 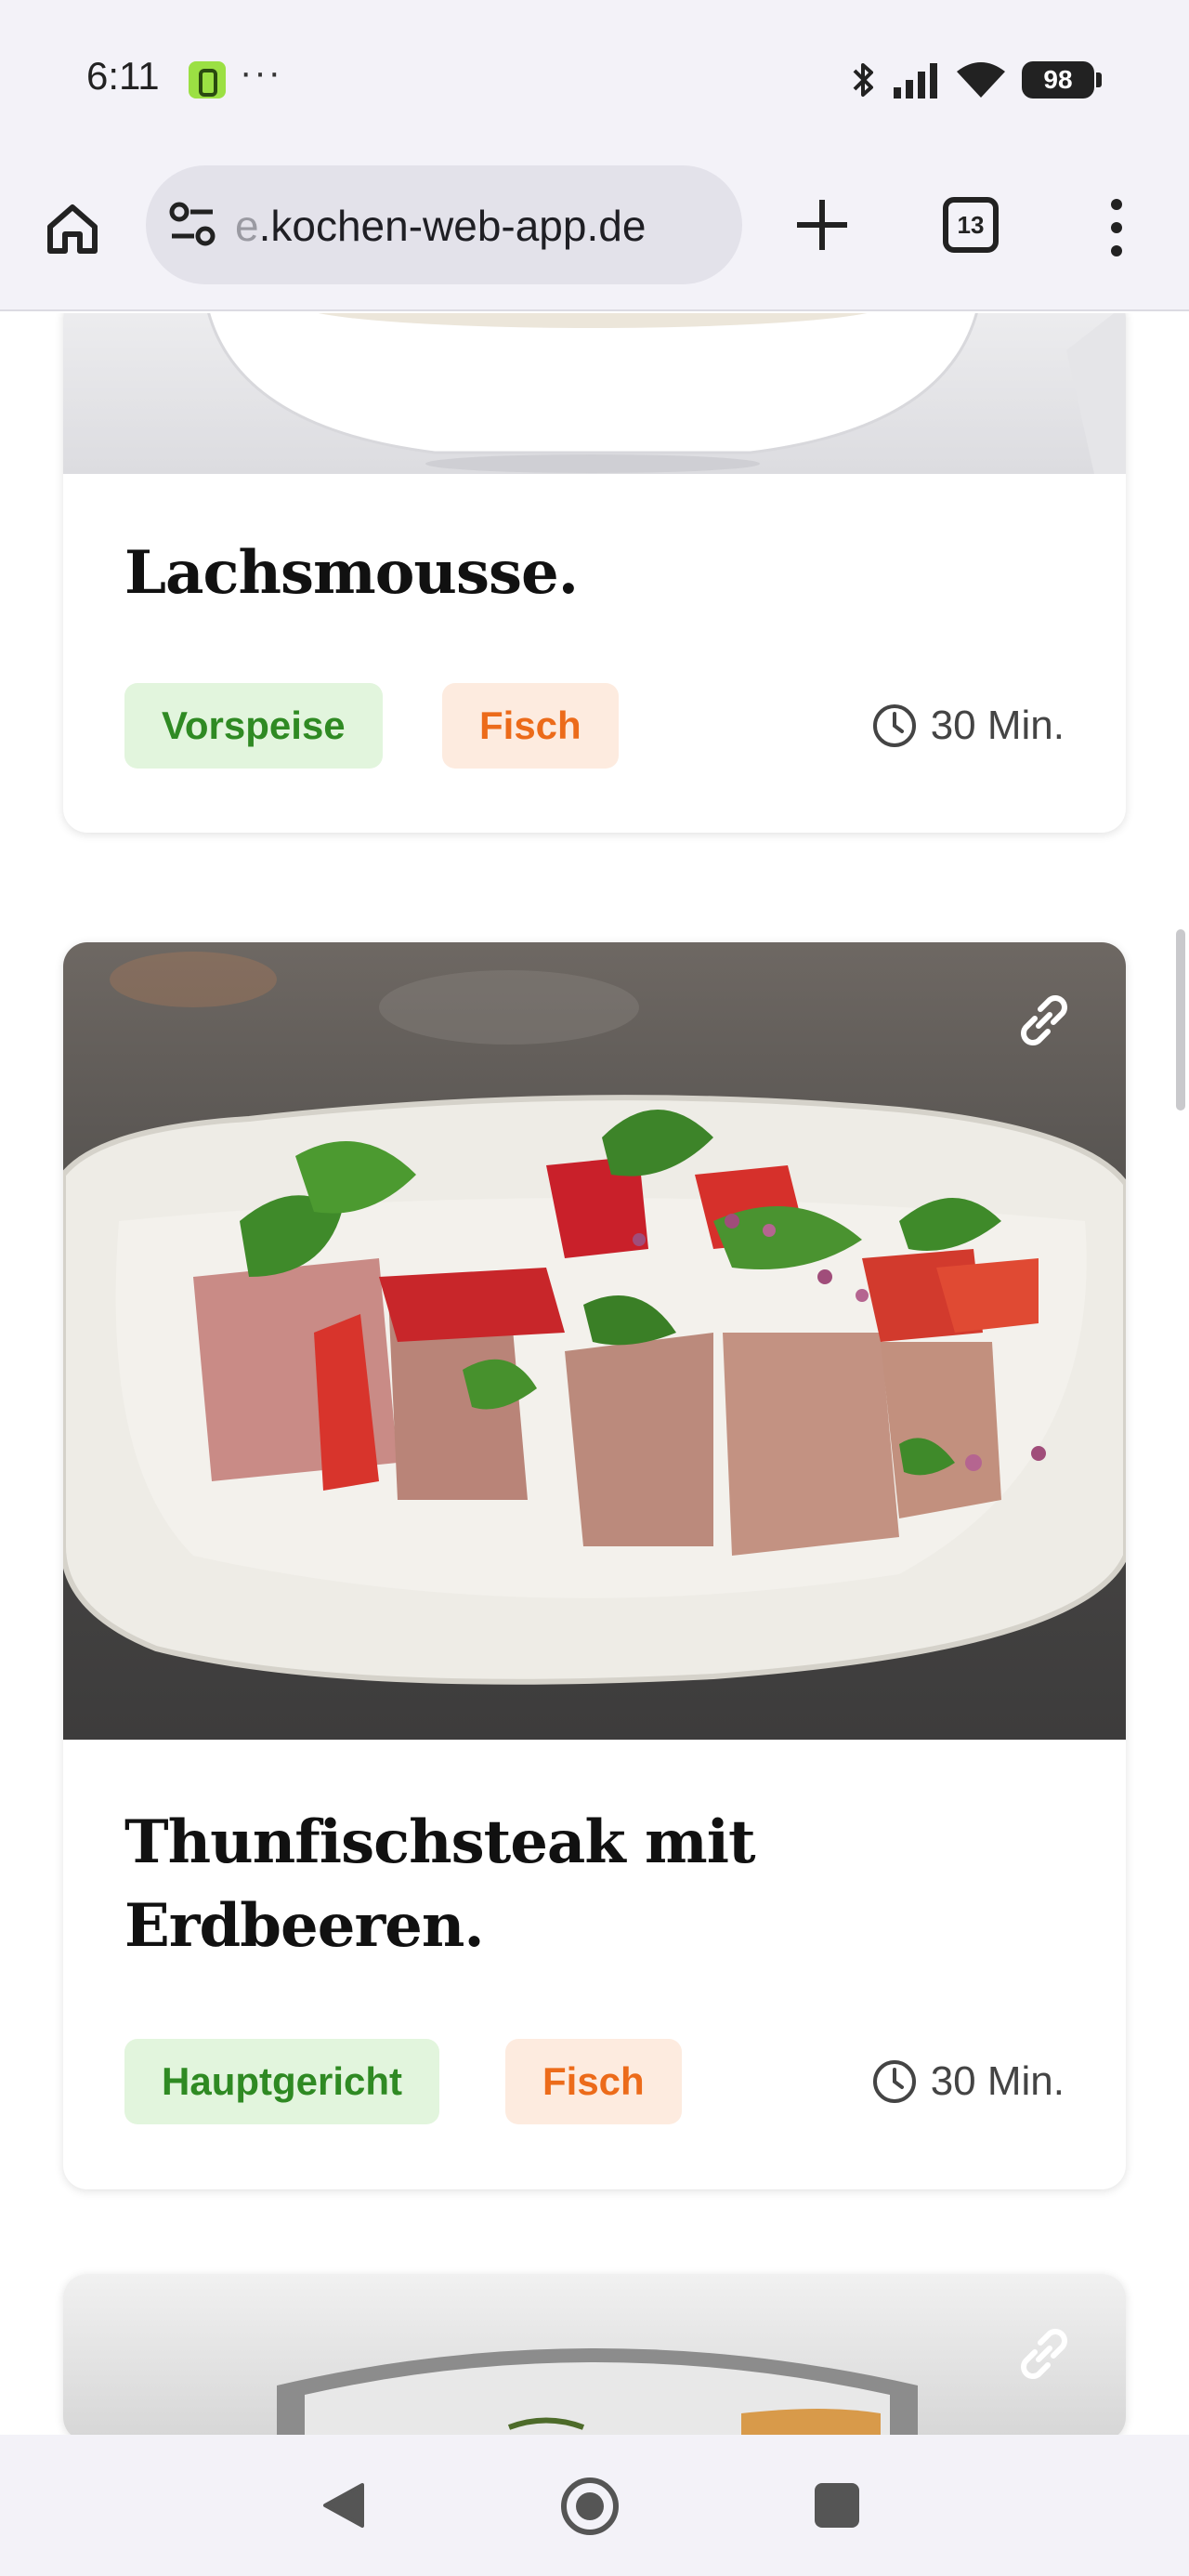 I want to click on more-notifications-icon: ···, so click(x=261, y=72).